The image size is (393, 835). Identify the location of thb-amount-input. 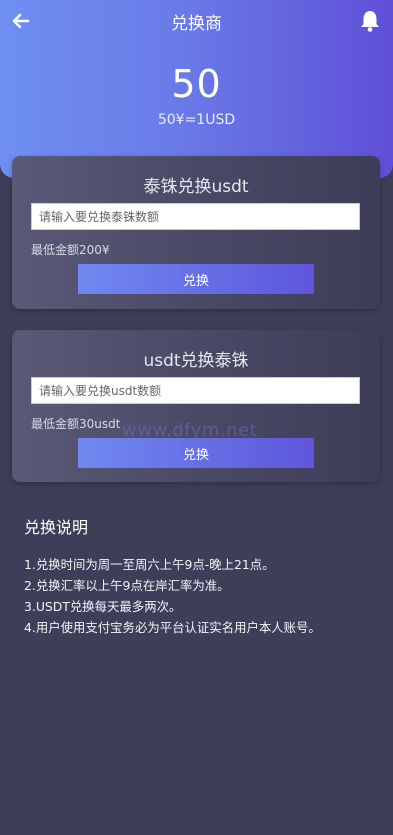
(195, 216).